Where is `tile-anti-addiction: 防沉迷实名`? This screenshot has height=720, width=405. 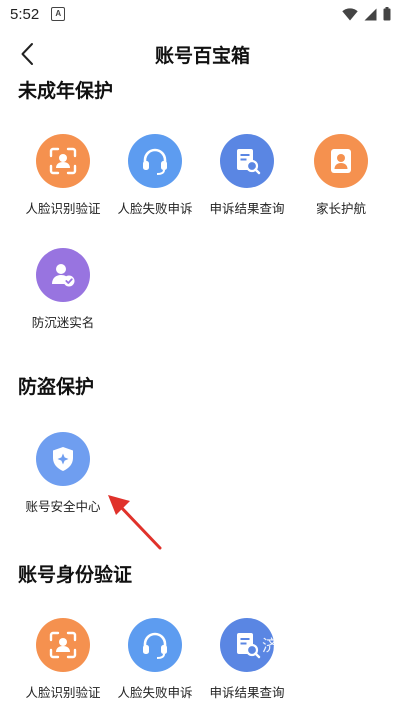
tile-anti-addiction: 防沉迷实名 is located at coordinates (63, 294).